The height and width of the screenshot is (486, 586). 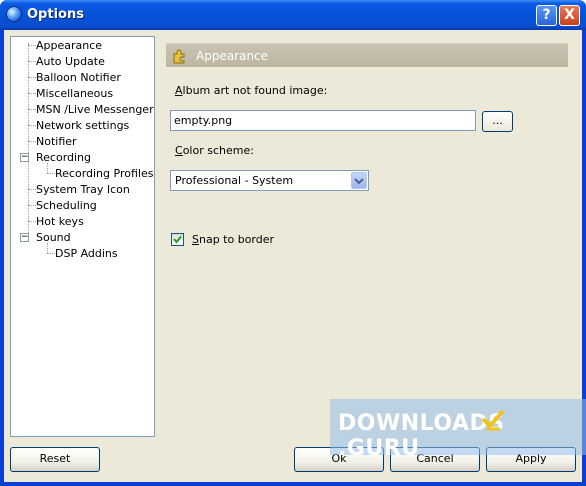 What do you see at coordinates (55, 459) in the screenshot?
I see `reset-button: Reset` at bounding box center [55, 459].